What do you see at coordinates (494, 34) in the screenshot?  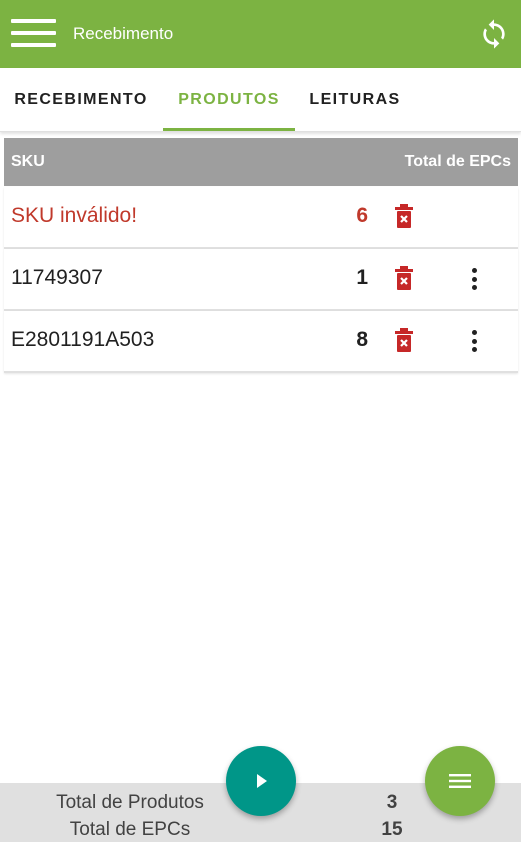 I see `sync-icon` at bounding box center [494, 34].